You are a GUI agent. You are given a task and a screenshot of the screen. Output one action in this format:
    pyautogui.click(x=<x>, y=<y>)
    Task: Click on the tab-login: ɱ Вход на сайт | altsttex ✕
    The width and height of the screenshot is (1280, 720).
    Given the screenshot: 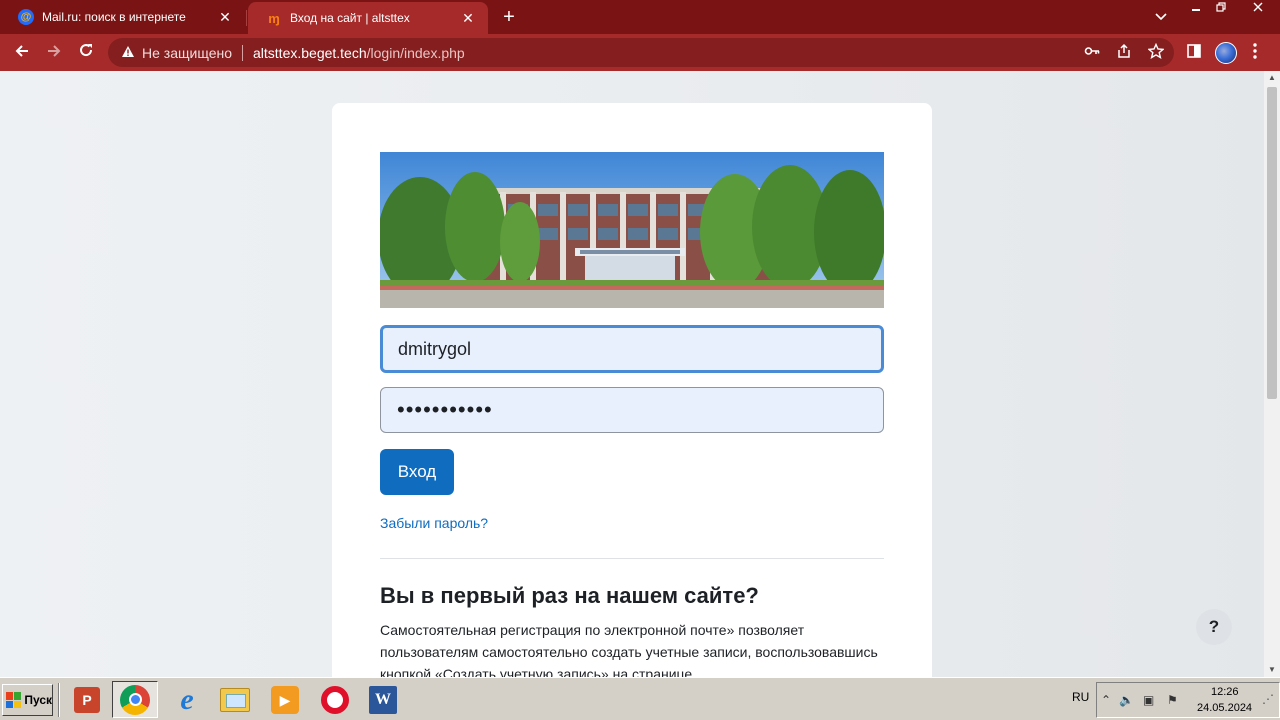 What is the action you would take?
    pyautogui.click(x=368, y=18)
    